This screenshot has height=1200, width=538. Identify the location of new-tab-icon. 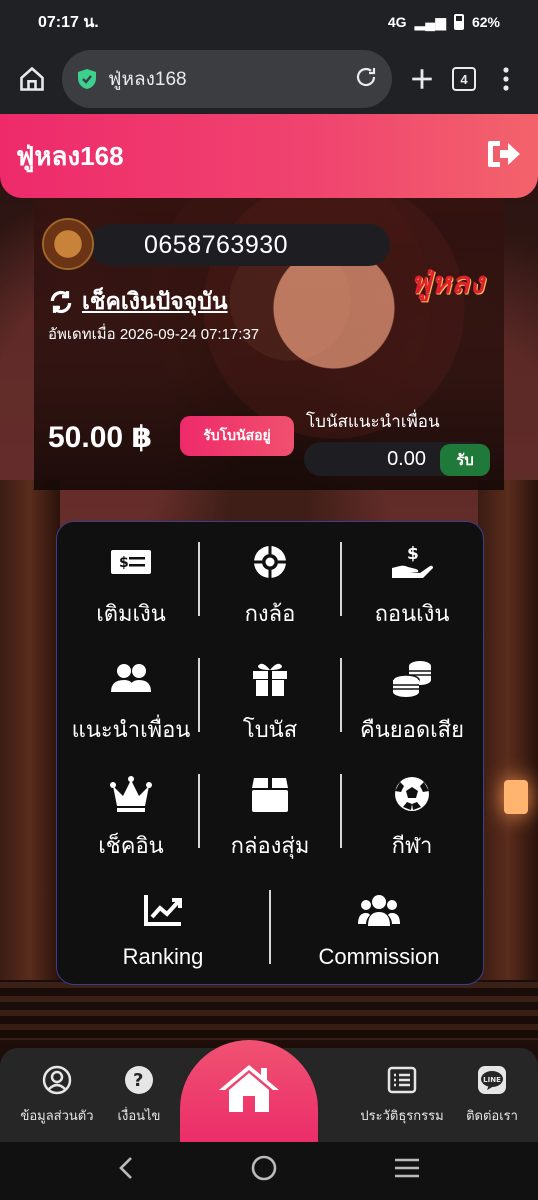
(422, 79).